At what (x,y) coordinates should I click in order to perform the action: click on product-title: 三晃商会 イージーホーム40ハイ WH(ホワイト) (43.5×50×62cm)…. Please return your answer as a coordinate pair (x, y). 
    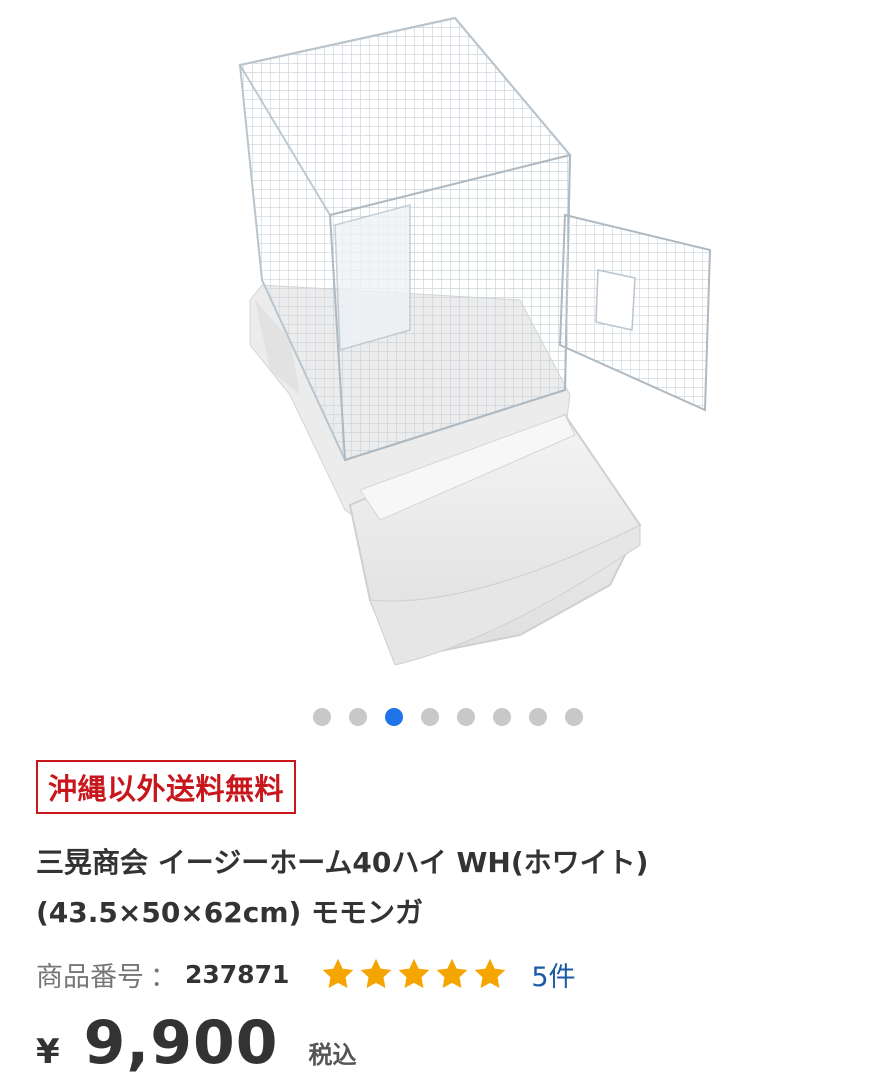
    Looking at the image, I should click on (342, 887).